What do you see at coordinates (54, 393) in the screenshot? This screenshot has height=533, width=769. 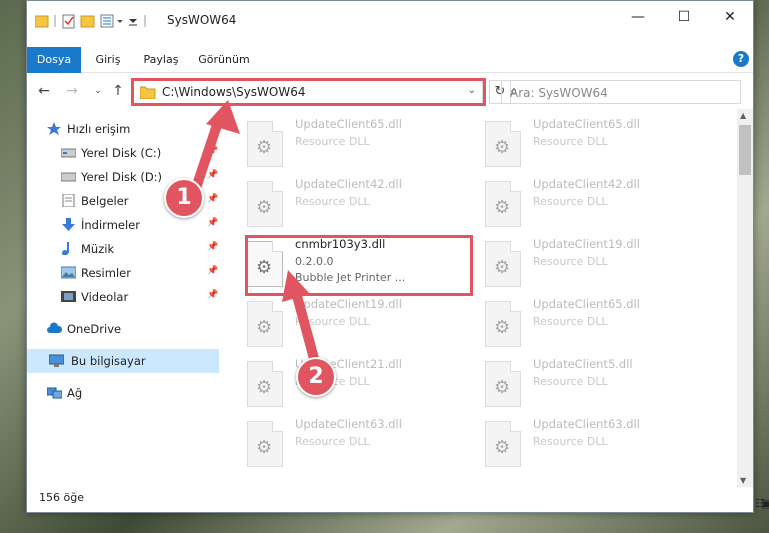 I see `network-icon` at bounding box center [54, 393].